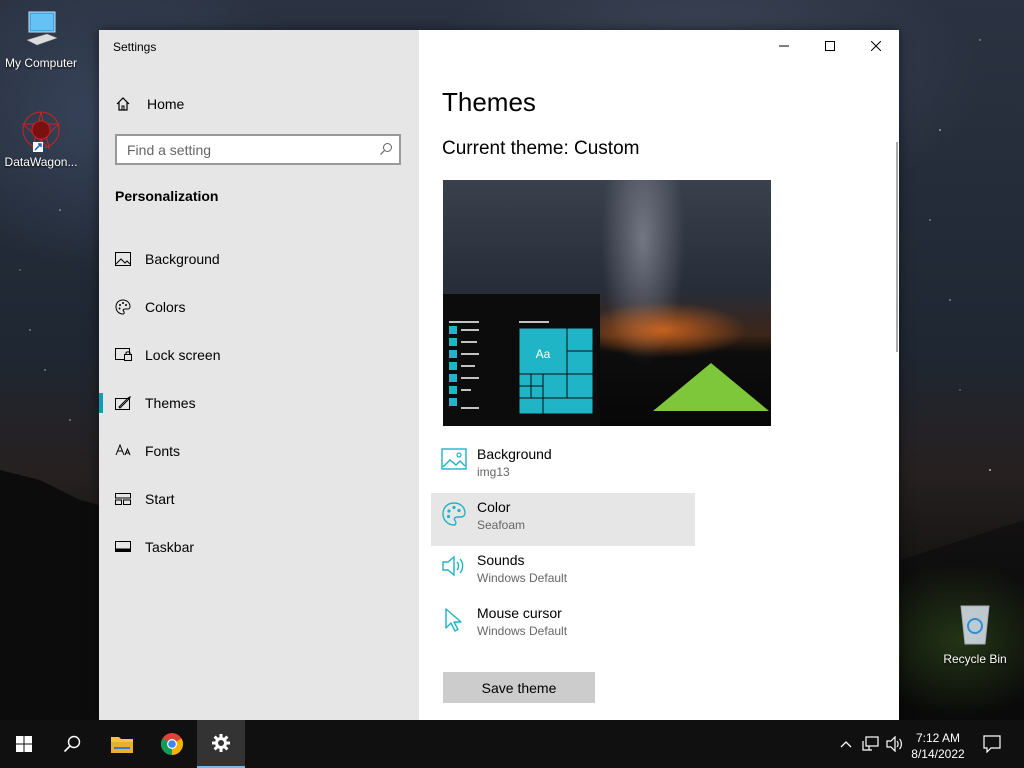 The image size is (1024, 768). I want to click on clock-date: 8/14/2022, so click(938, 754).